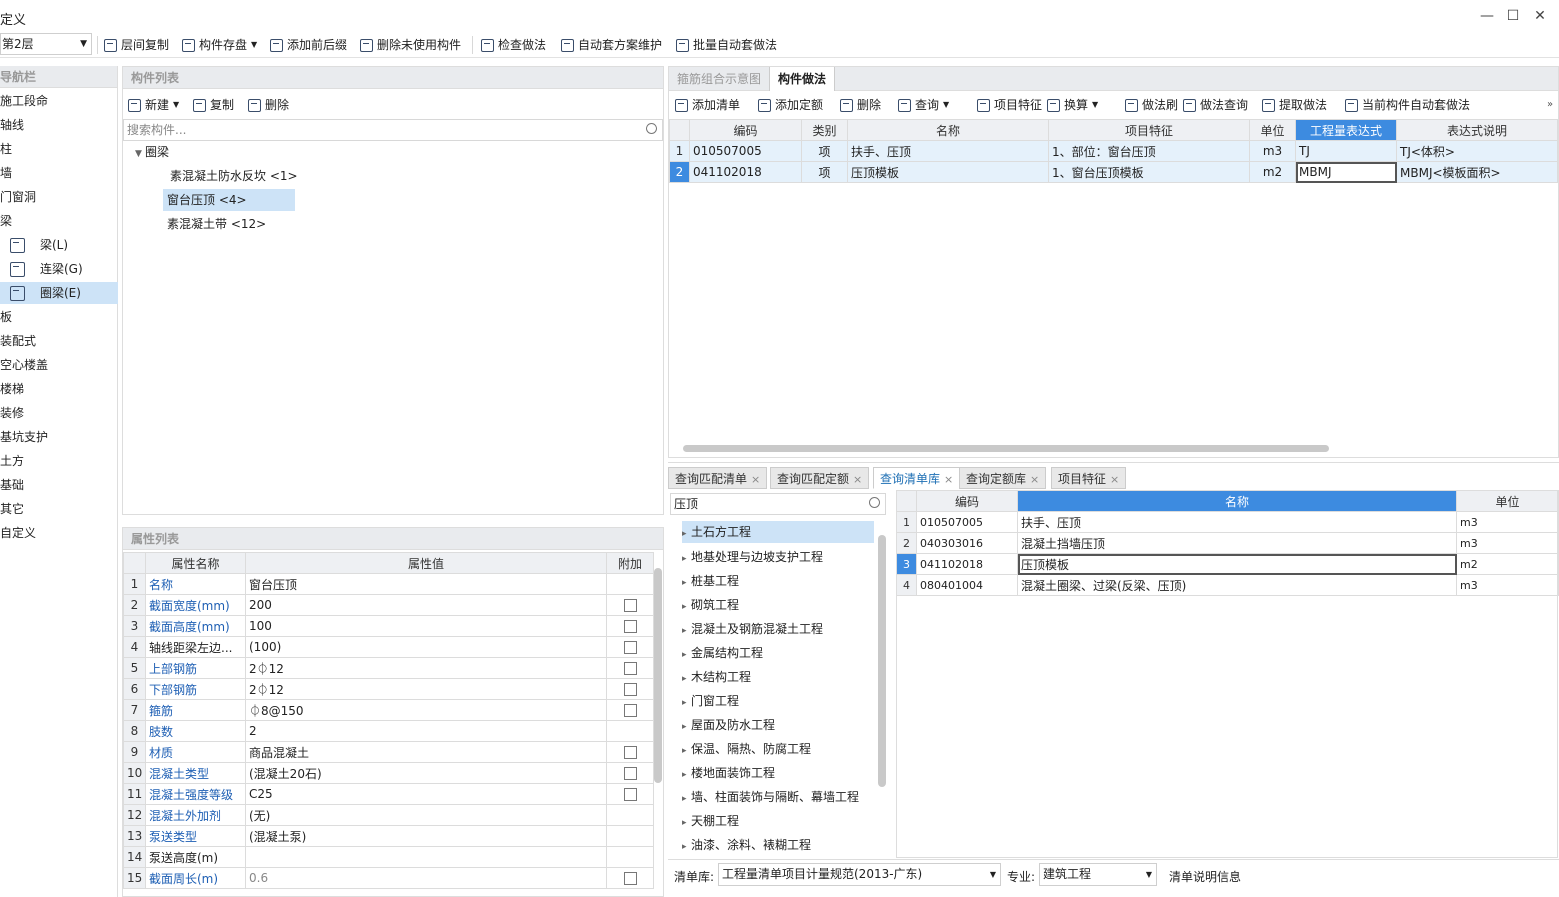 This screenshot has height=897, width=1559. Describe the element at coordinates (710, 605) in the screenshot. I see `category-tree-item: ▸ 砌筑工程` at that location.